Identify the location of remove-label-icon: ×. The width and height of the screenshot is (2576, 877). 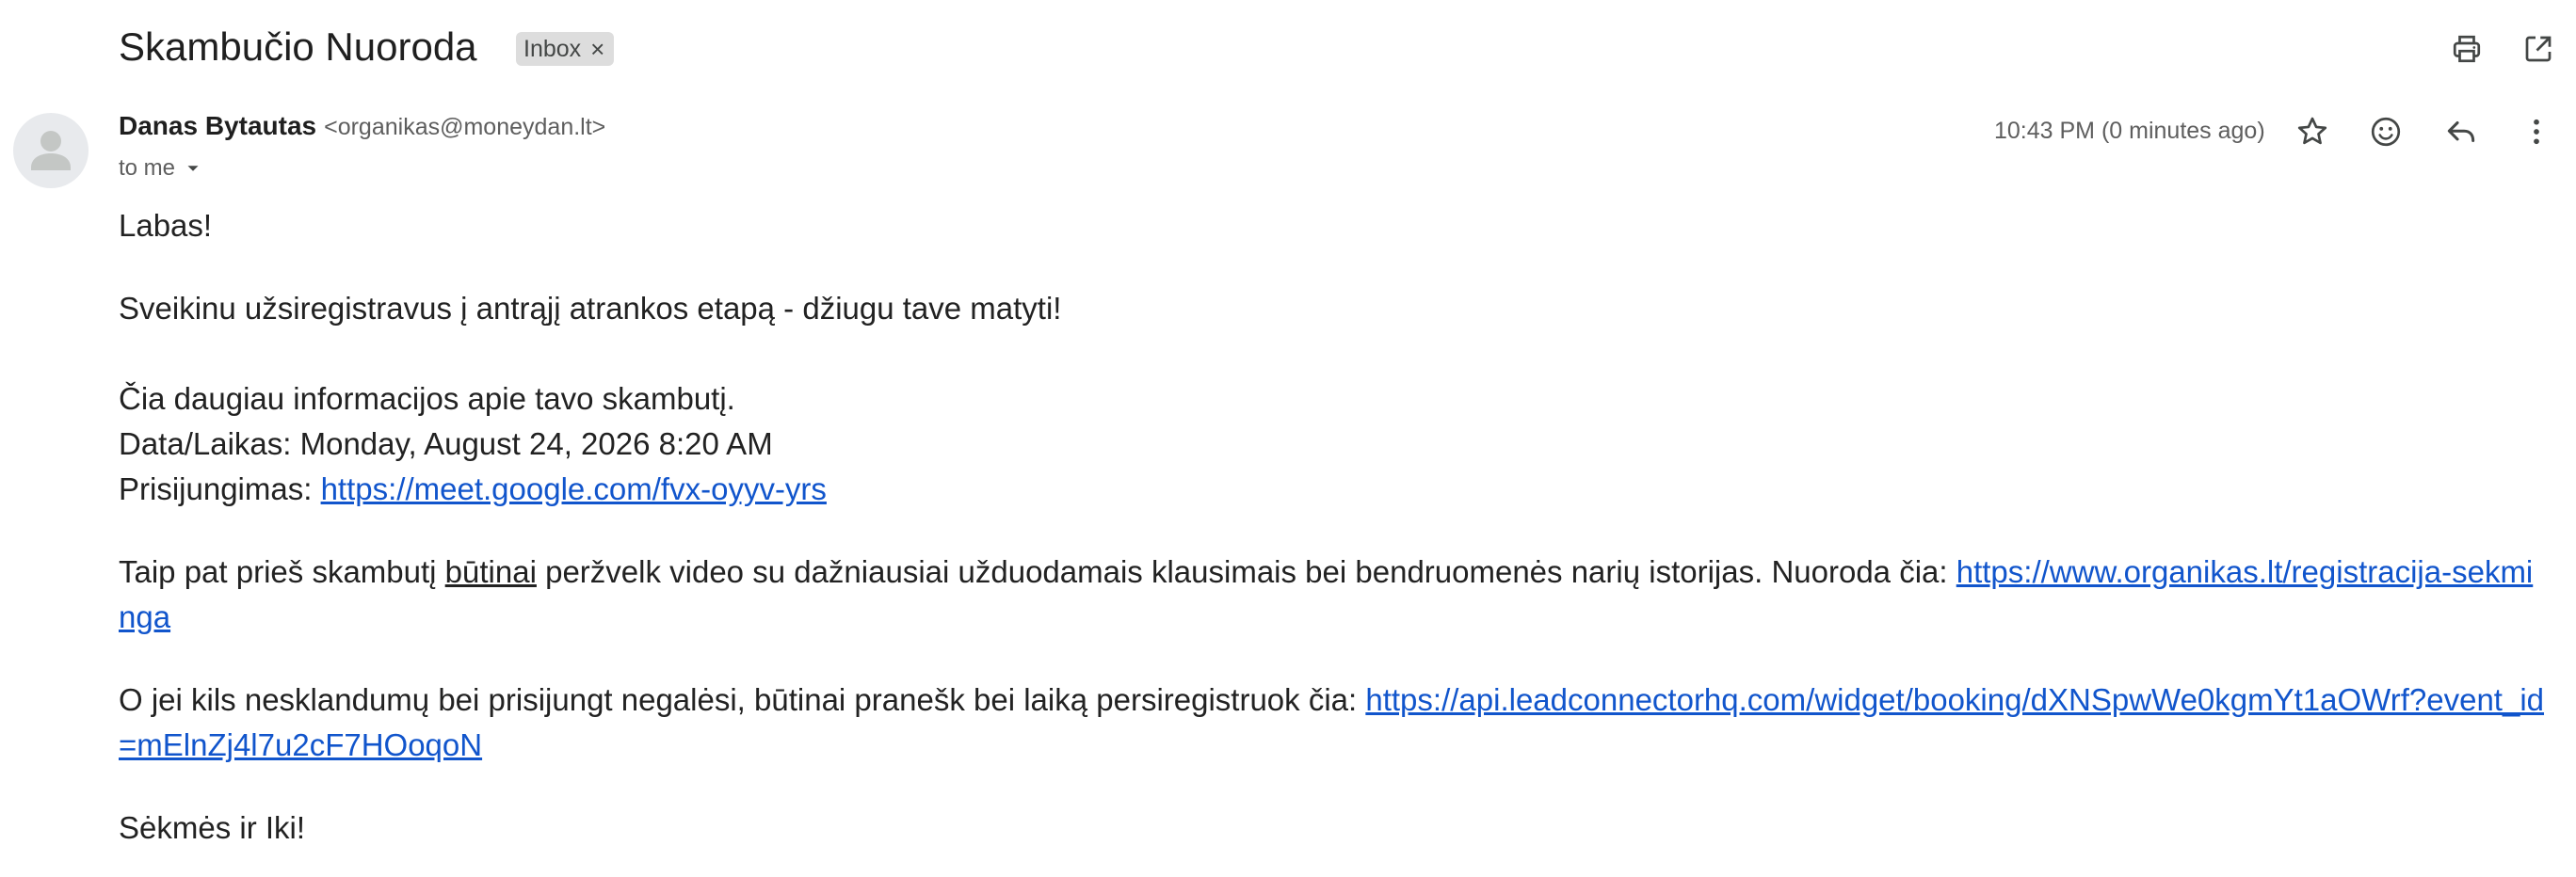
(597, 49).